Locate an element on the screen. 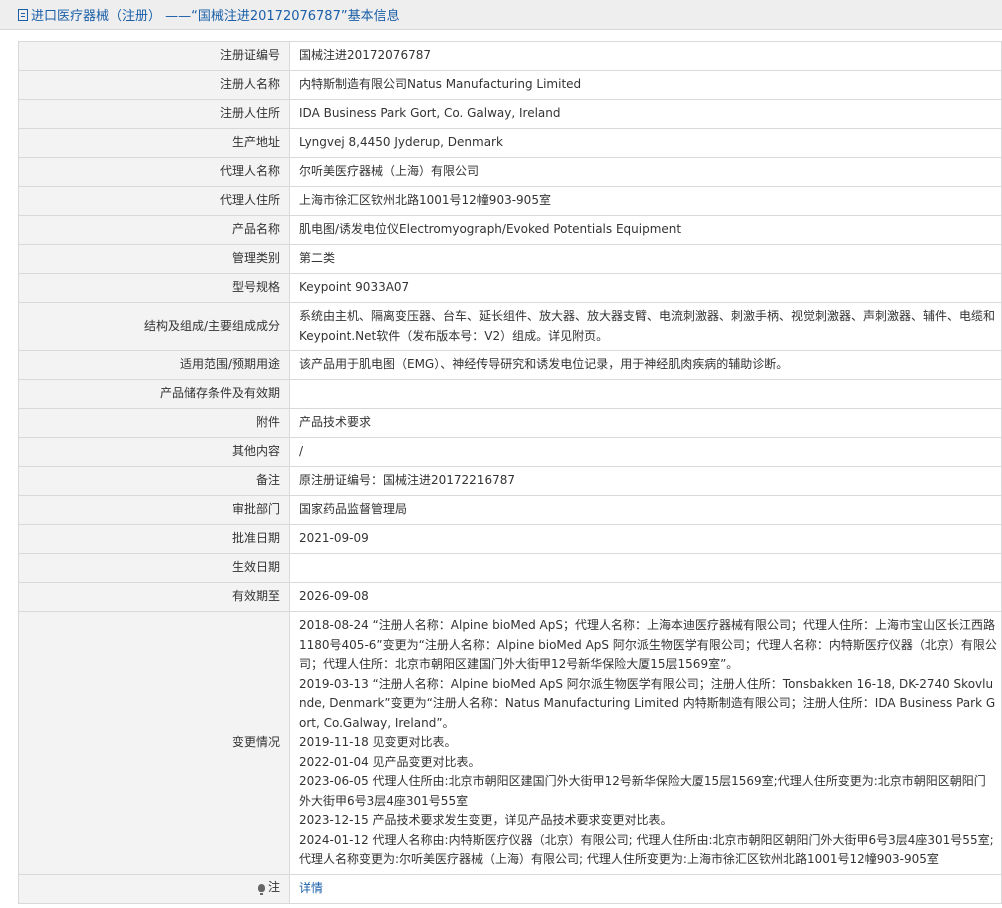 Image resolution: width=1002 pixels, height=908 pixels. row-production-address: 生产地址 Lyngvej 8,4450 Jyderup, Denmark is located at coordinates (510, 143).